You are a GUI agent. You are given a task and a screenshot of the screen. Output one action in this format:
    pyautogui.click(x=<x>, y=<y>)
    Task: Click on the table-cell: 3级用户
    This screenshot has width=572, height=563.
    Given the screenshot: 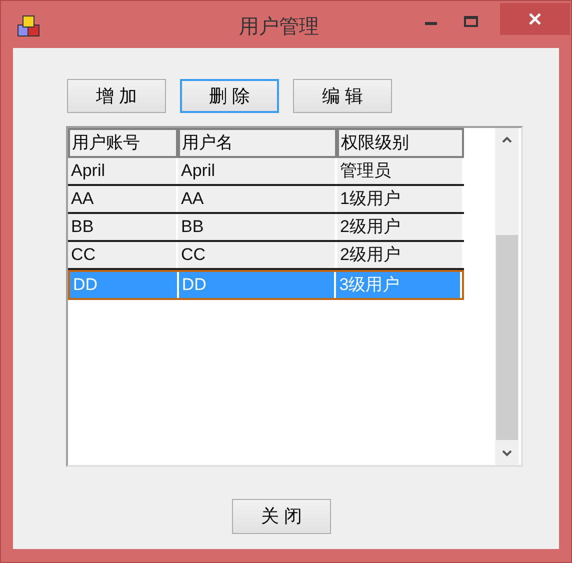 What is the action you would take?
    pyautogui.click(x=399, y=285)
    